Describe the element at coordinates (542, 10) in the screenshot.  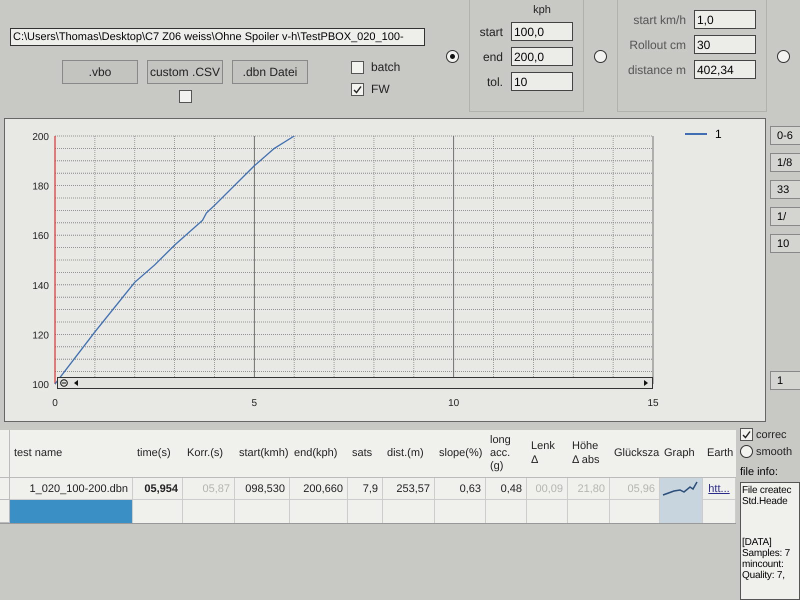
I see `unit-label: kph` at that location.